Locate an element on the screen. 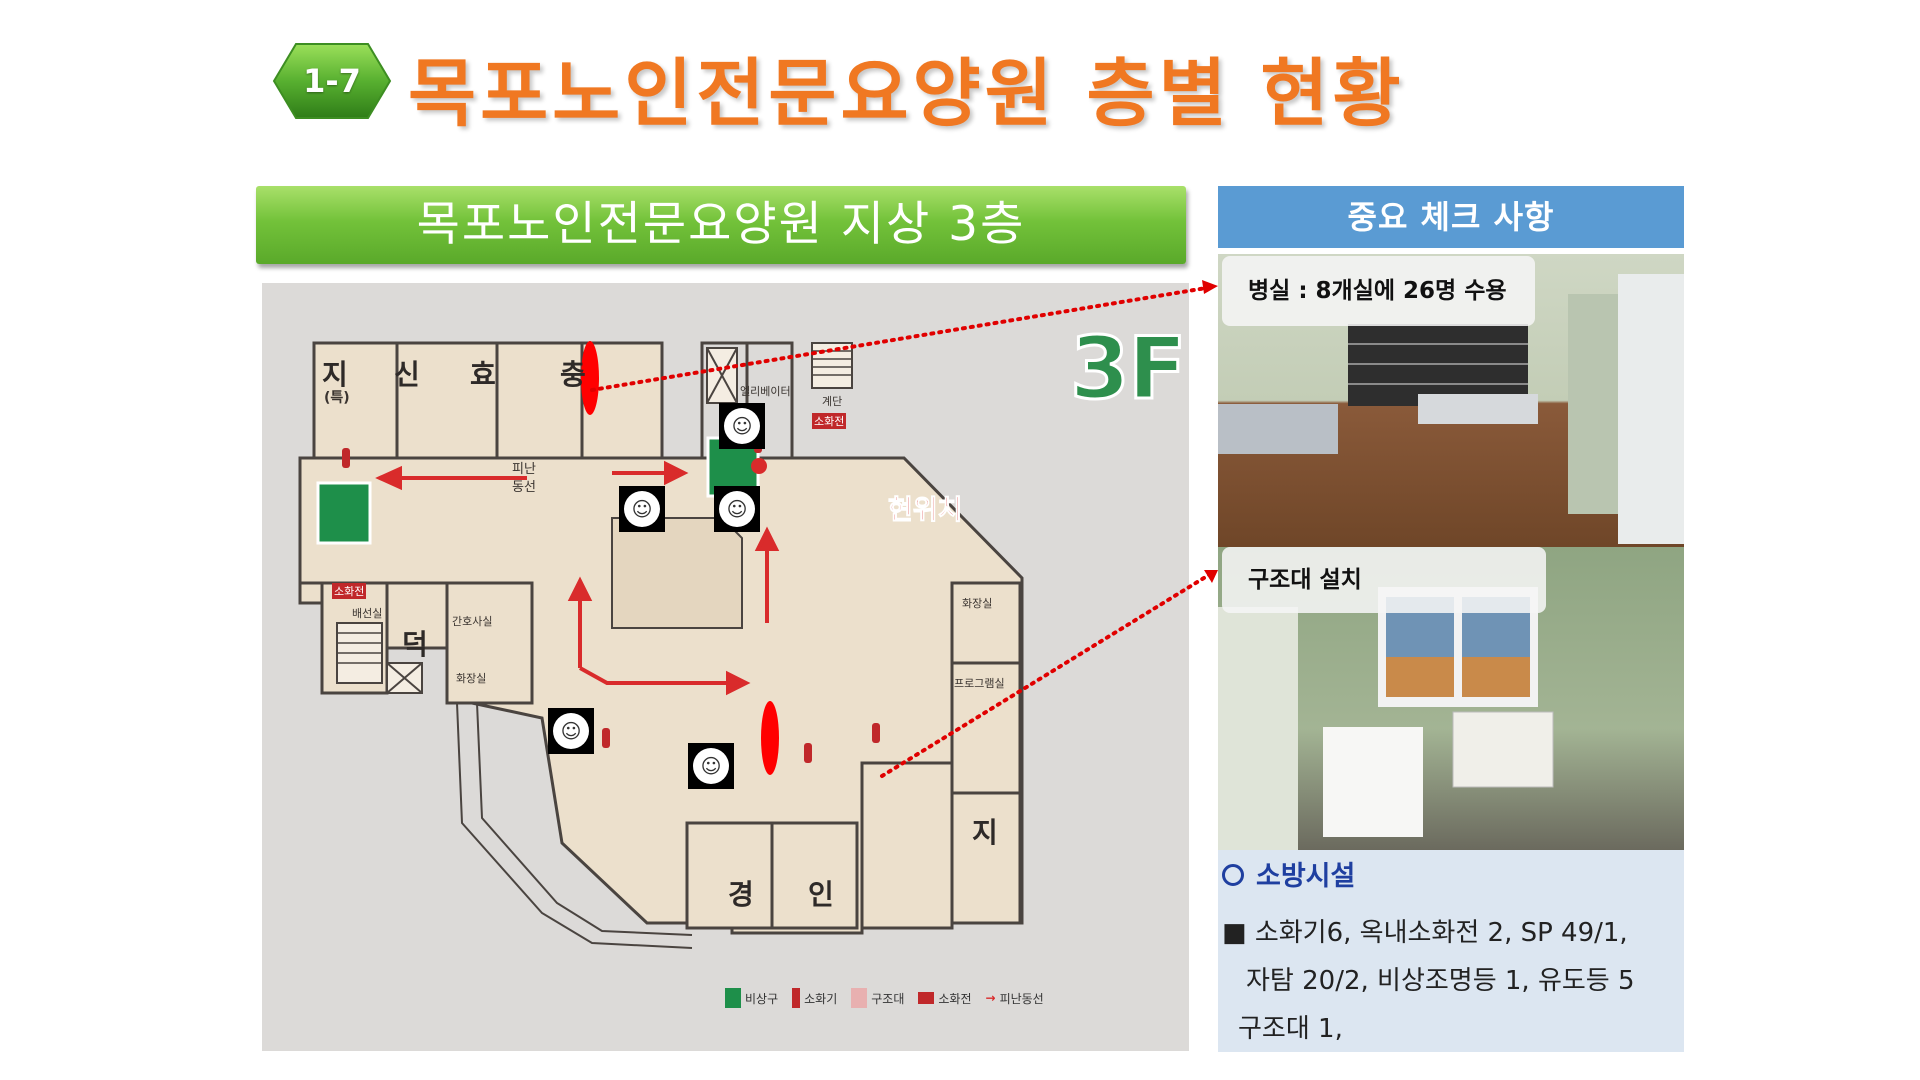 The height and width of the screenshot is (1080, 1920). pantry-label: 배선실 is located at coordinates (367, 613).